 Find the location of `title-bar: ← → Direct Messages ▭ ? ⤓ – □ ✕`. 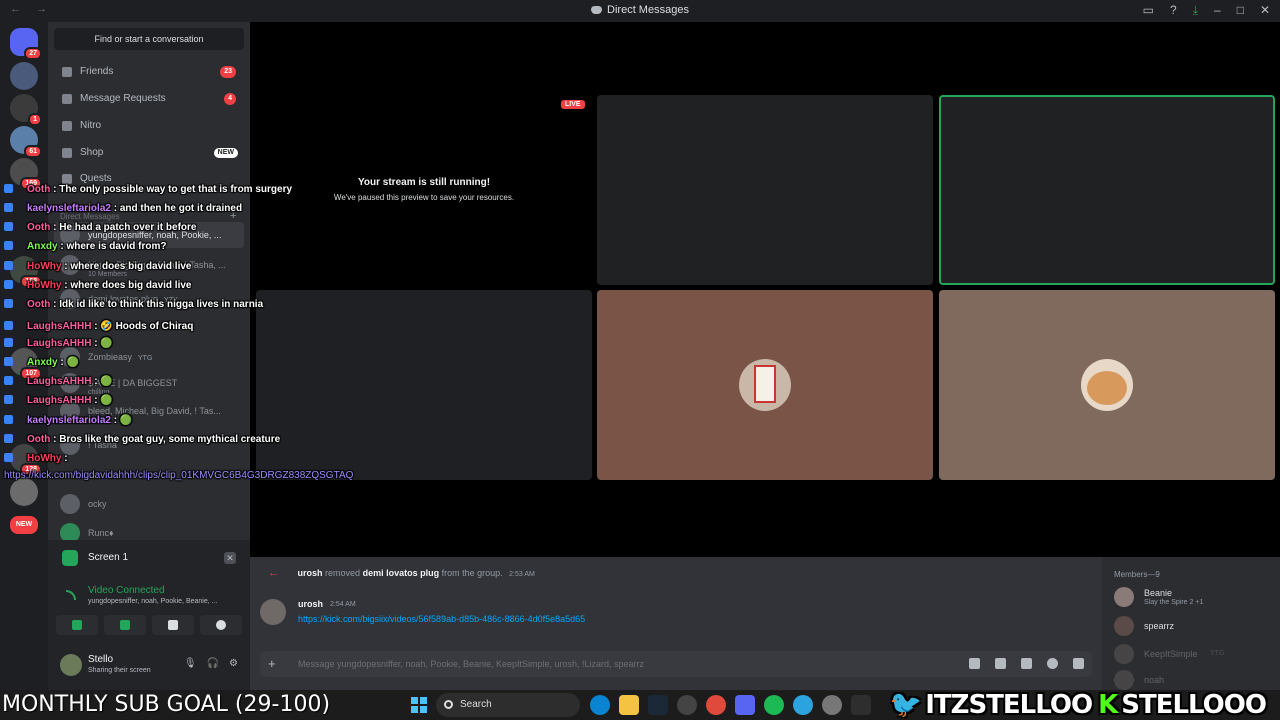

title-bar: ← → Direct Messages ▭ ? ⤓ – □ ✕ is located at coordinates (640, 11).